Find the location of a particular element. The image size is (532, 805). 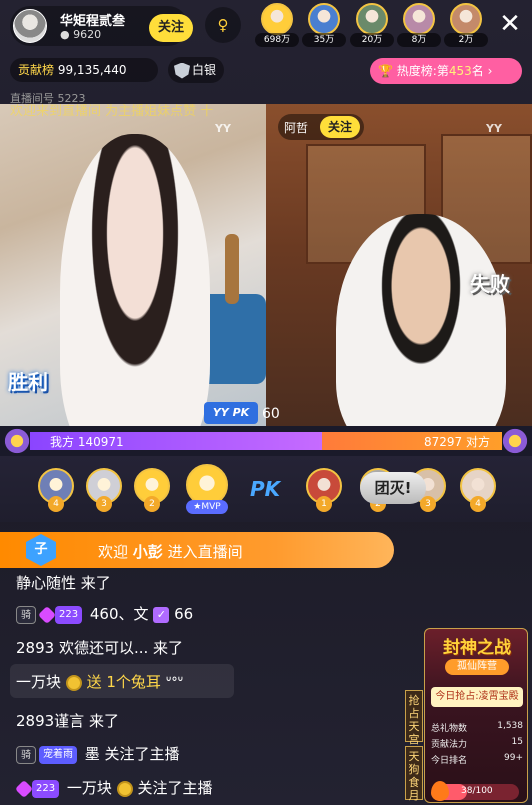

pk-left-label: 我方 is located at coordinates (62, 442).